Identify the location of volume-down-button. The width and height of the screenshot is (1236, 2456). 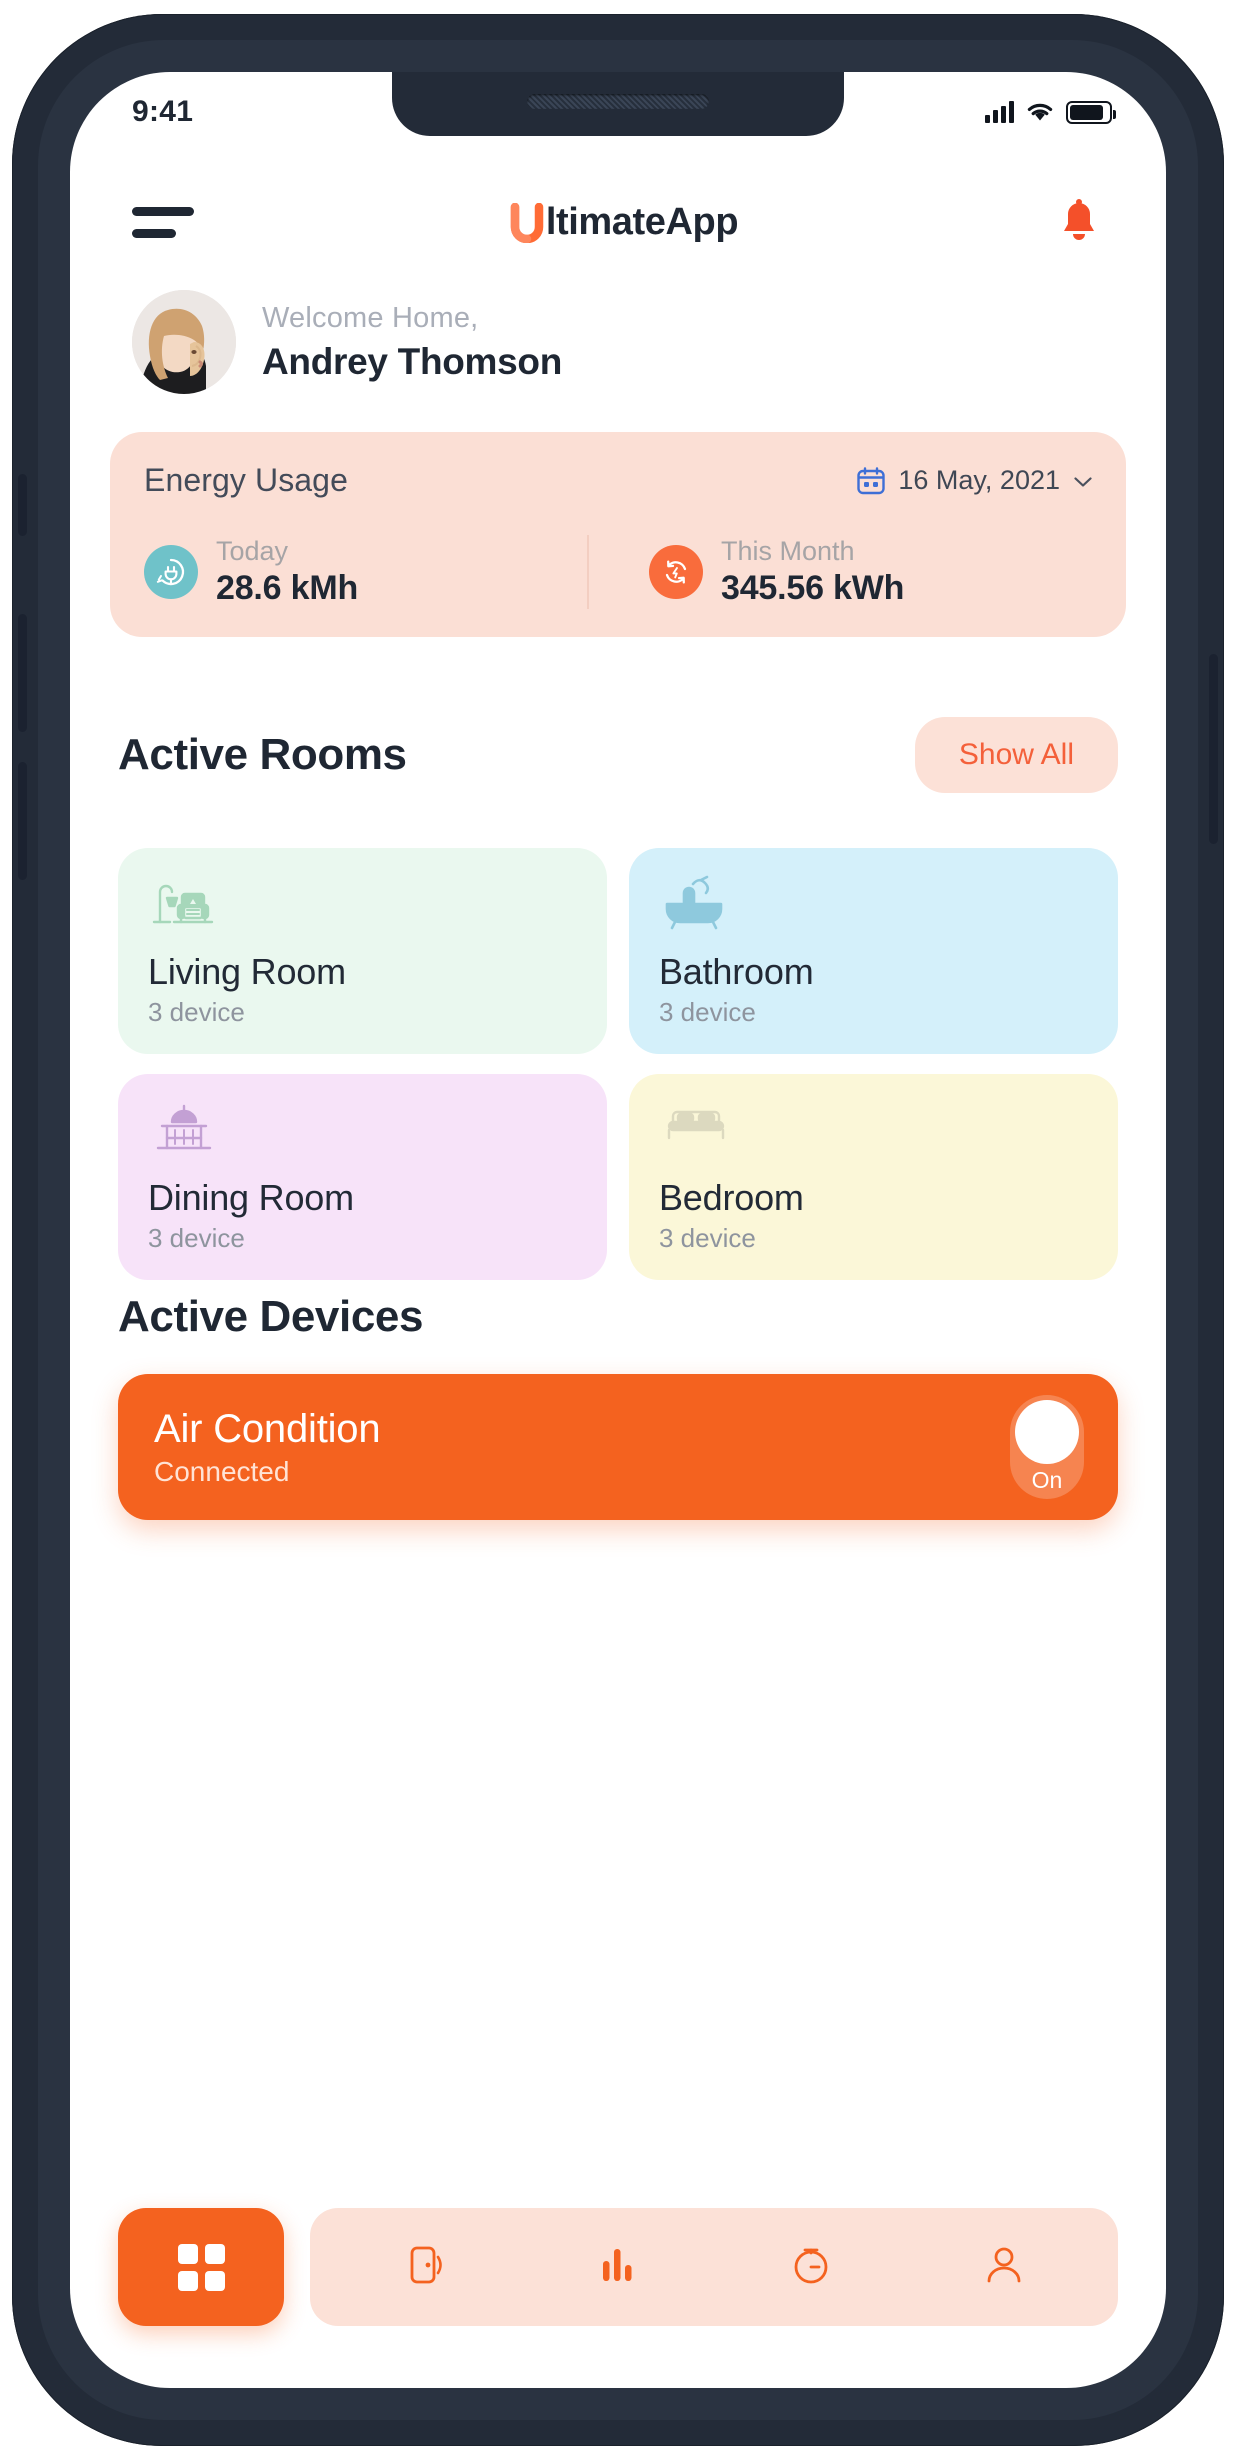
(22, 821).